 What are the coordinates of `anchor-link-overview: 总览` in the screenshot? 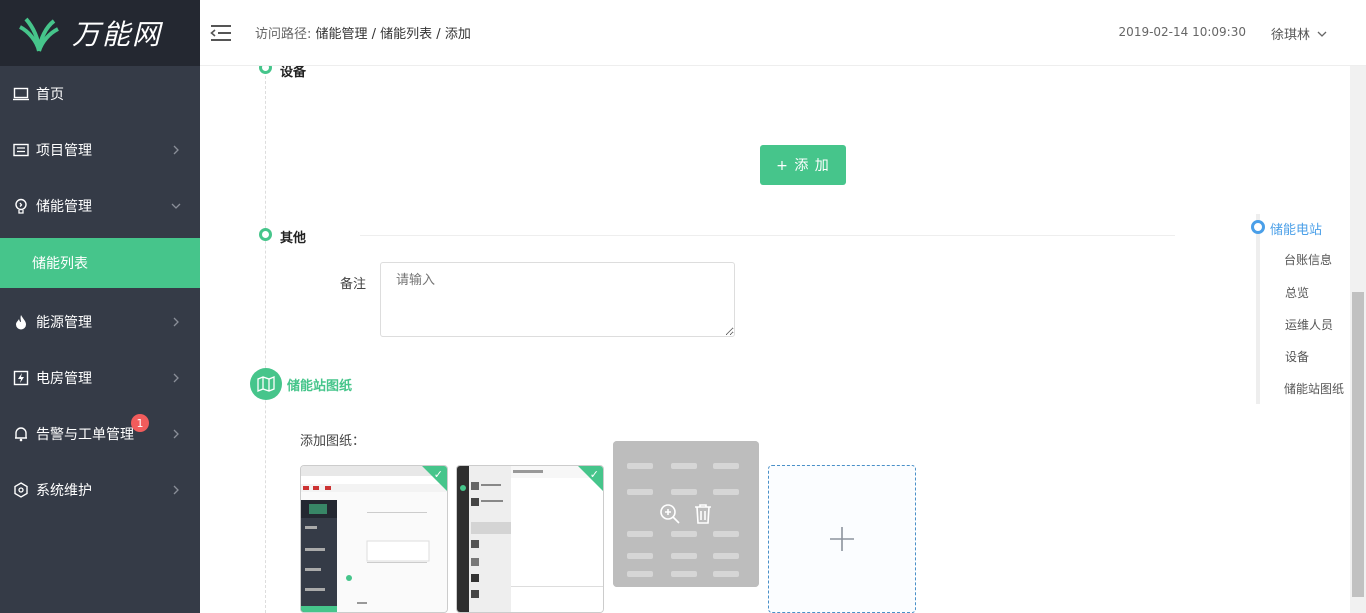 It's located at (1297, 292).